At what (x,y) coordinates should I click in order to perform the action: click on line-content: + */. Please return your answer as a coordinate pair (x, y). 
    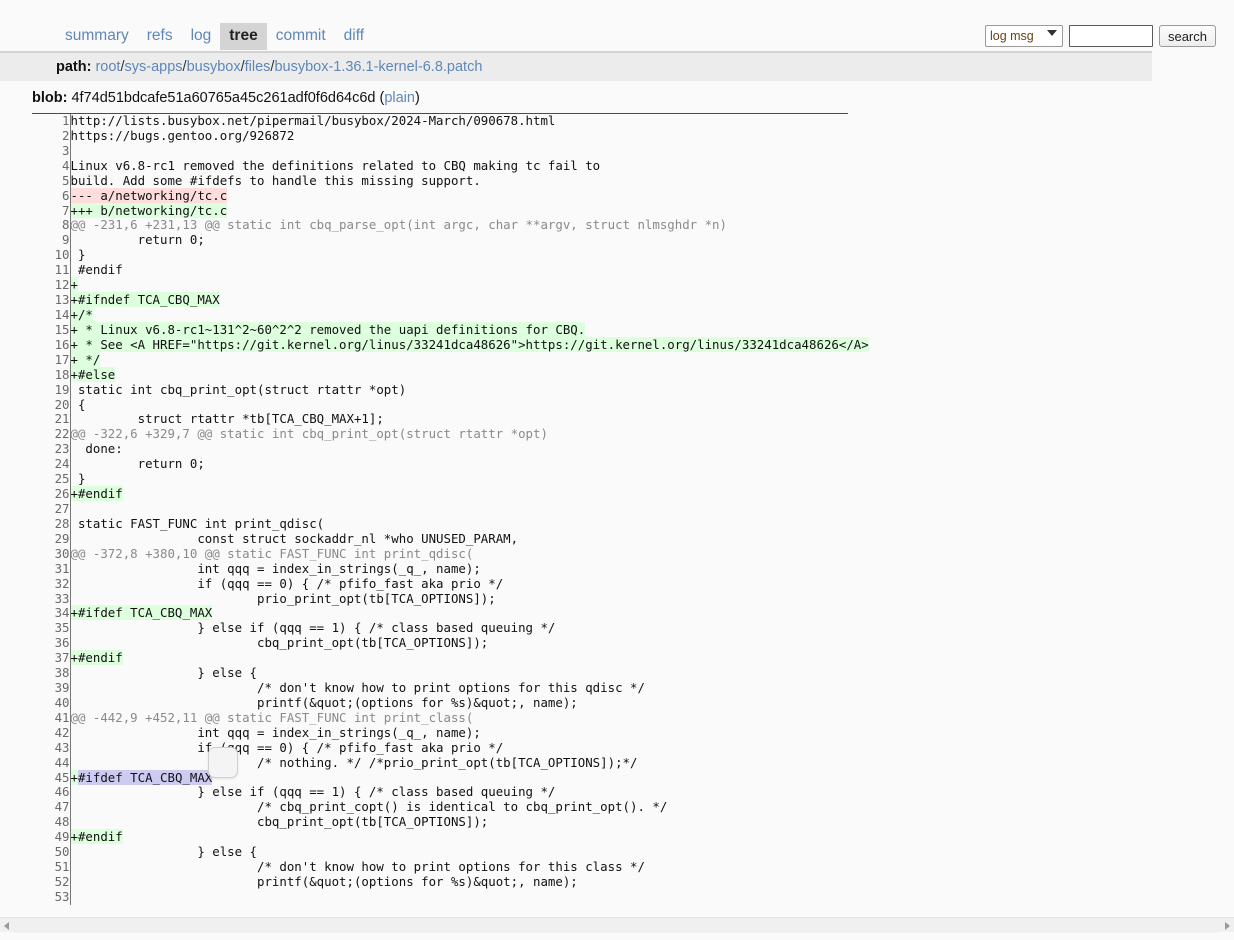
    Looking at the image, I should click on (469, 359).